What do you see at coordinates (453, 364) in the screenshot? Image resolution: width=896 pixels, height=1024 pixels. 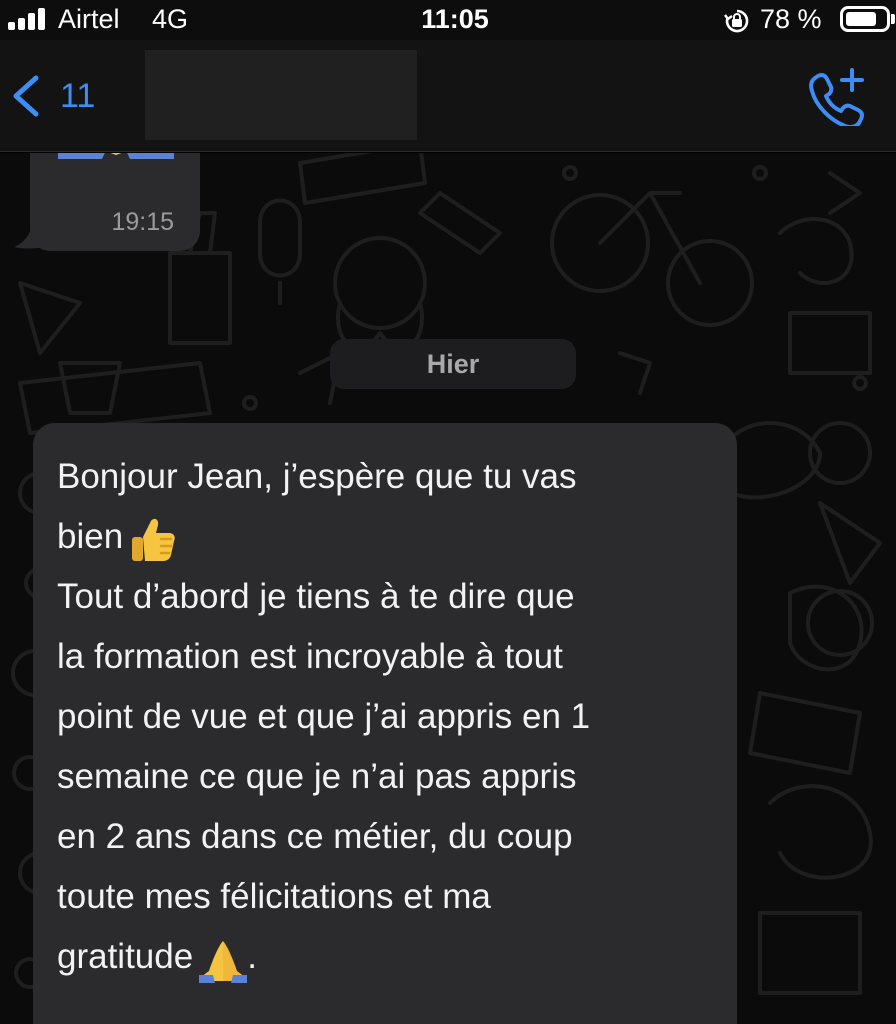 I see `date-separator: Hier` at bounding box center [453, 364].